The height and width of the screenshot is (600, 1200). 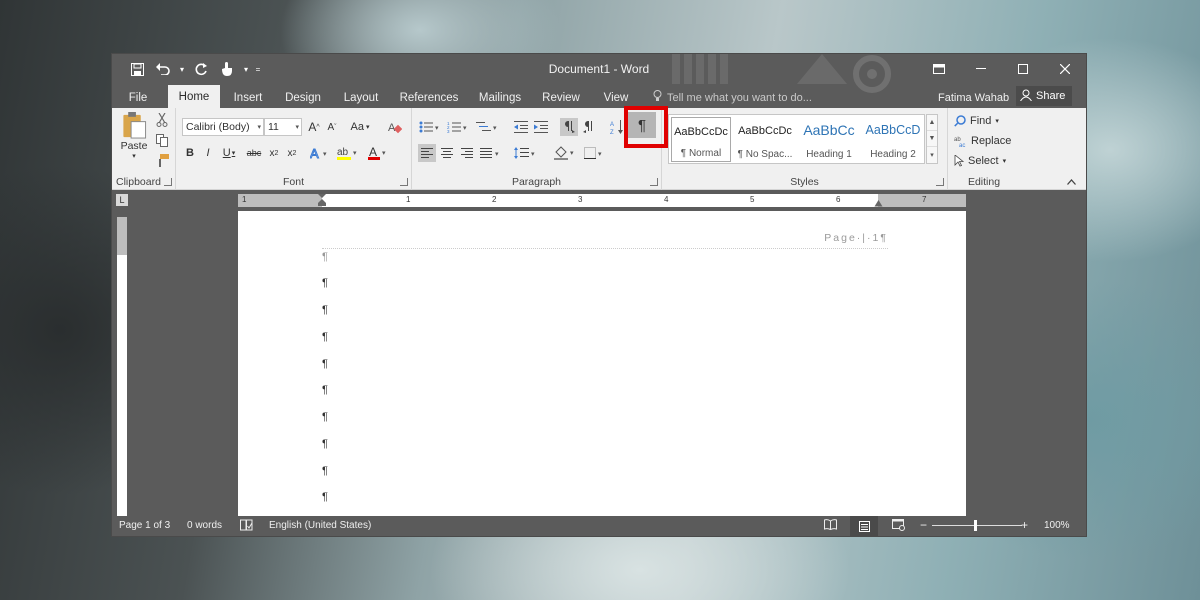 I want to click on select-button: Select ▾, so click(x=984, y=161).